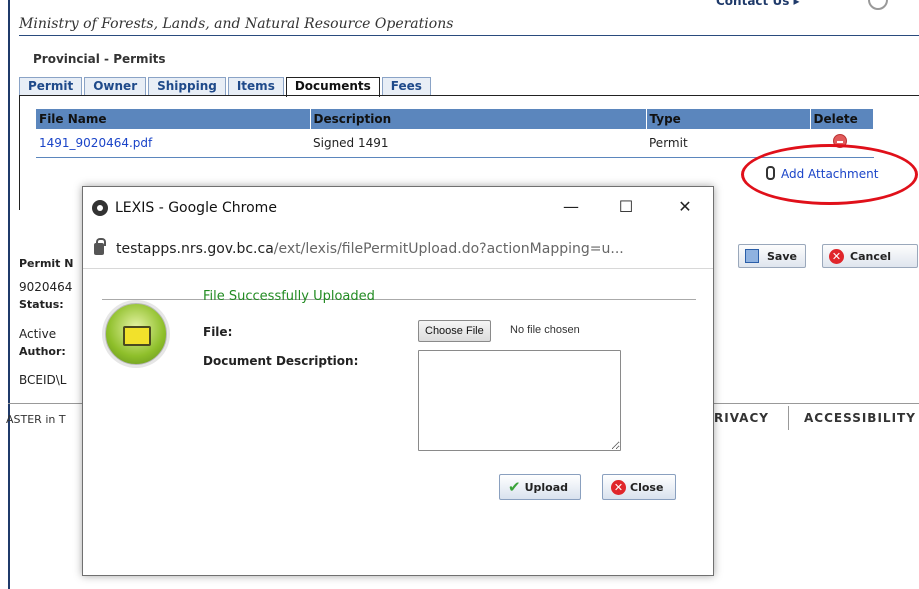  What do you see at coordinates (782, 256) in the screenshot?
I see `save-button-label: Save` at bounding box center [782, 256].